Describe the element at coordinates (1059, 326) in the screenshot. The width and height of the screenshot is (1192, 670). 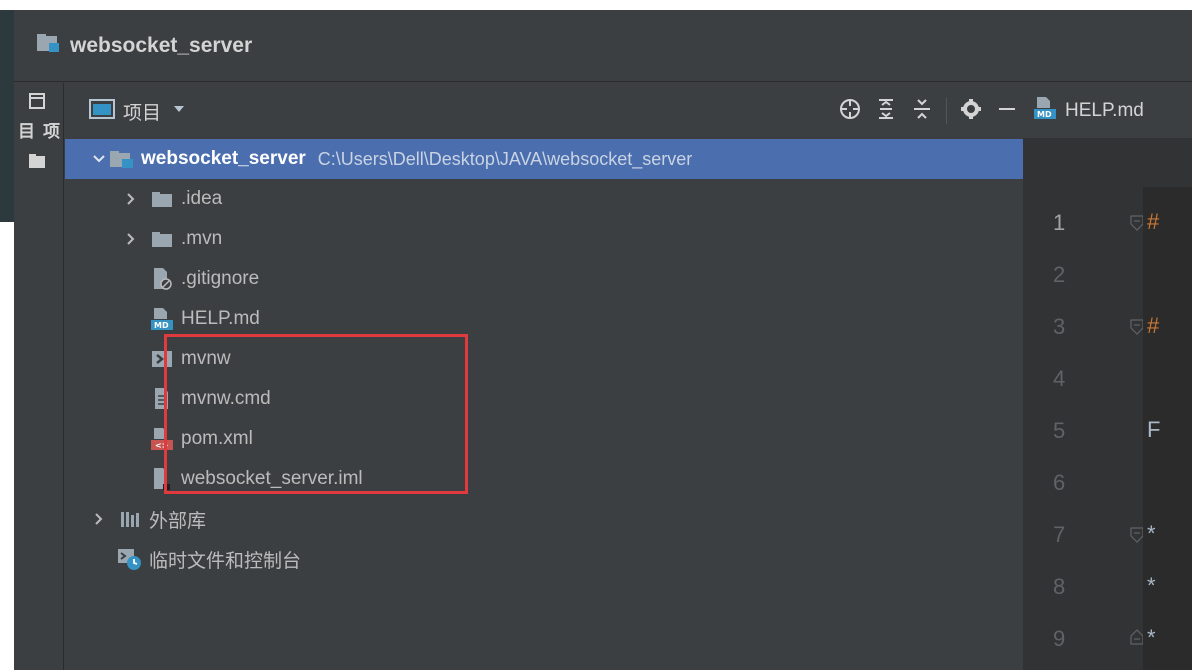
I see `line-number: 3` at that location.